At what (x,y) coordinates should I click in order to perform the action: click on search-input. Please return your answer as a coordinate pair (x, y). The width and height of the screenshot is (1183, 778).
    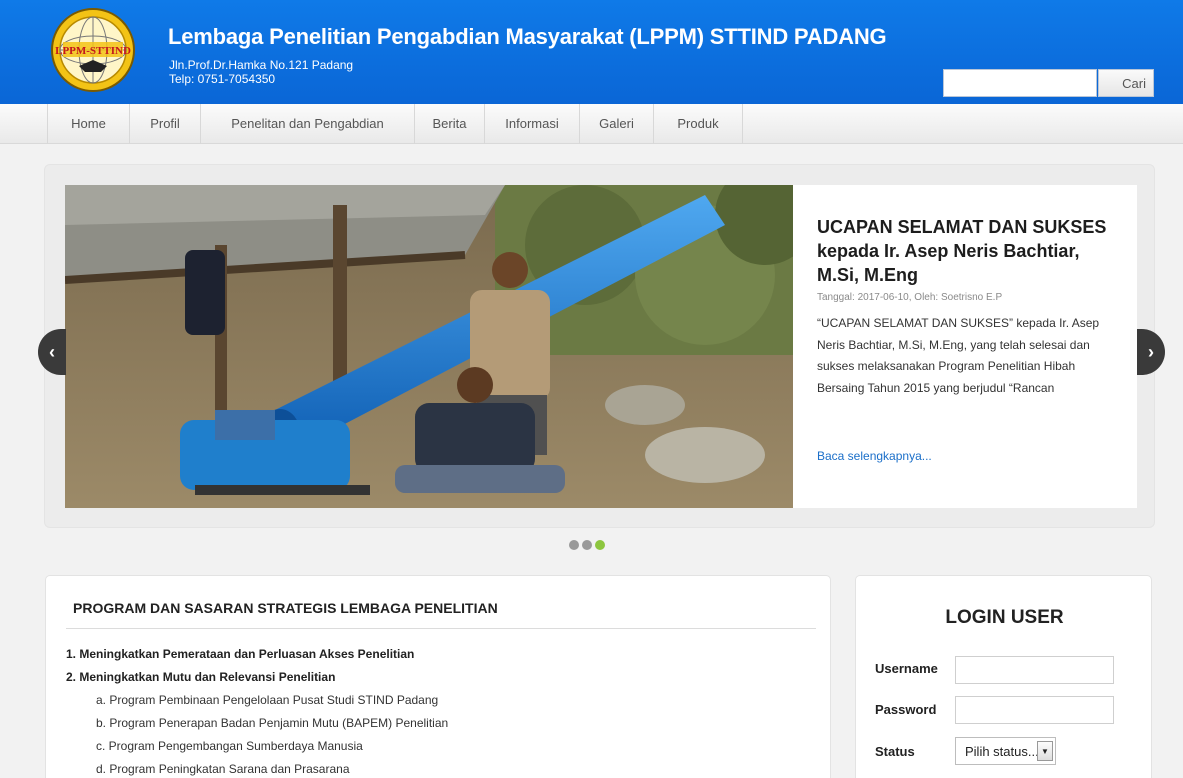
    Looking at the image, I should click on (1020, 83).